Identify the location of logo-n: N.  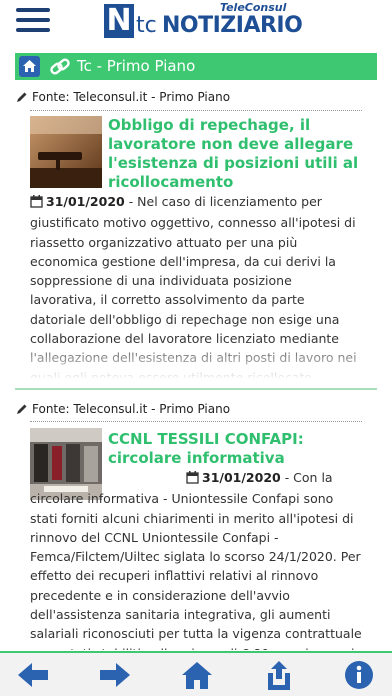
(119, 21).